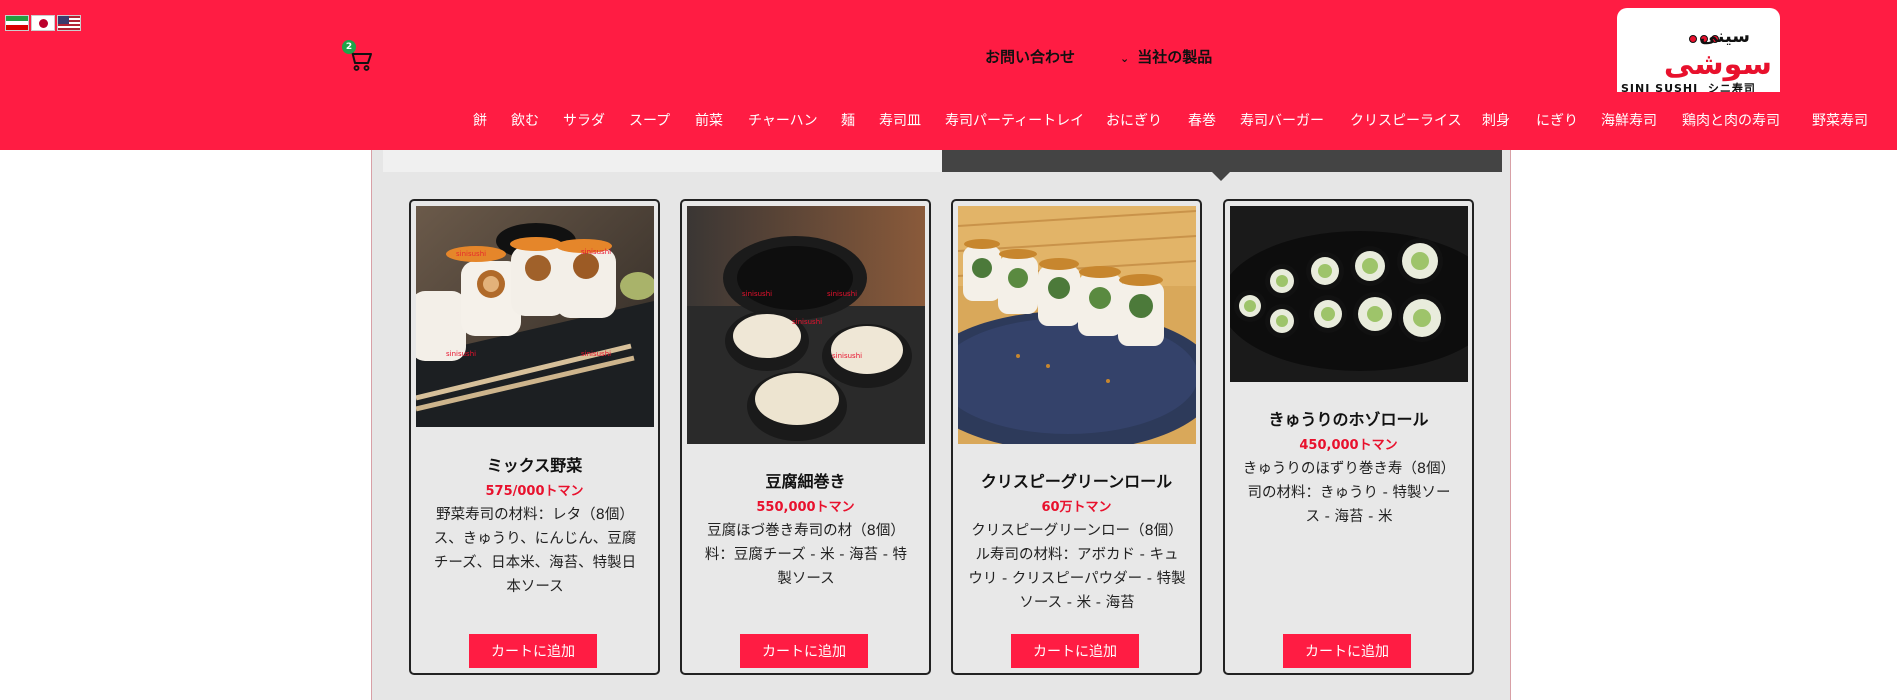  What do you see at coordinates (358, 57) in the screenshot?
I see `cart-button: 2` at bounding box center [358, 57].